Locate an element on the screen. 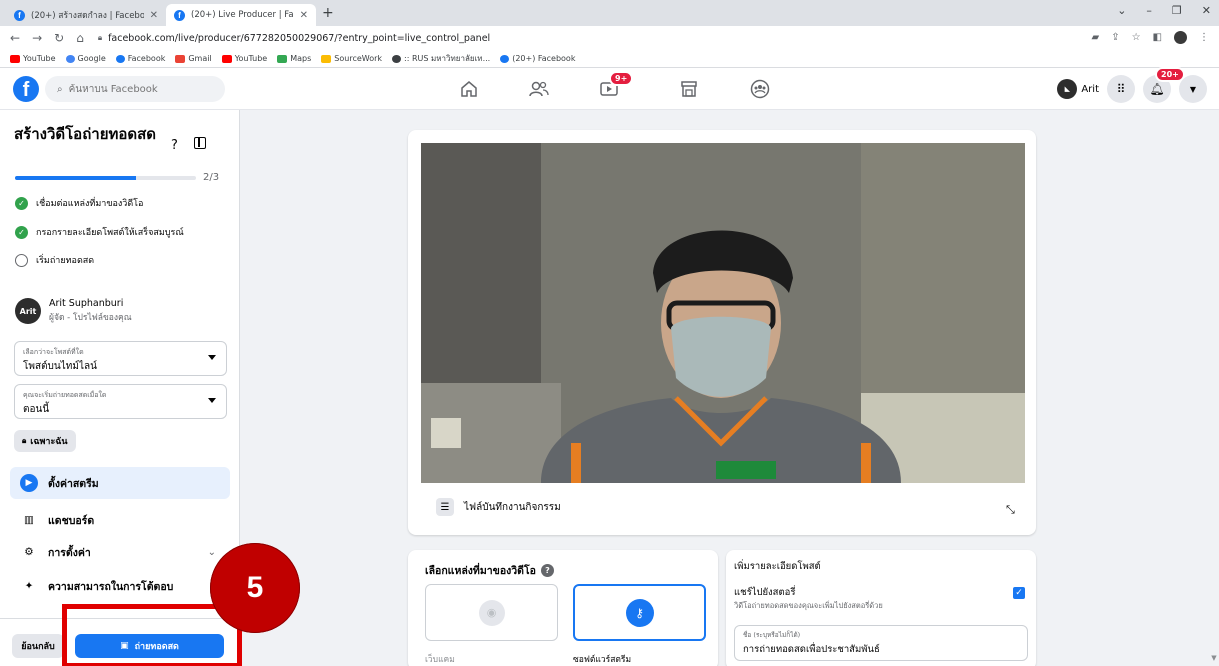 The width and height of the screenshot is (1219, 666). reload-icon: ↻ is located at coordinates (59, 38).